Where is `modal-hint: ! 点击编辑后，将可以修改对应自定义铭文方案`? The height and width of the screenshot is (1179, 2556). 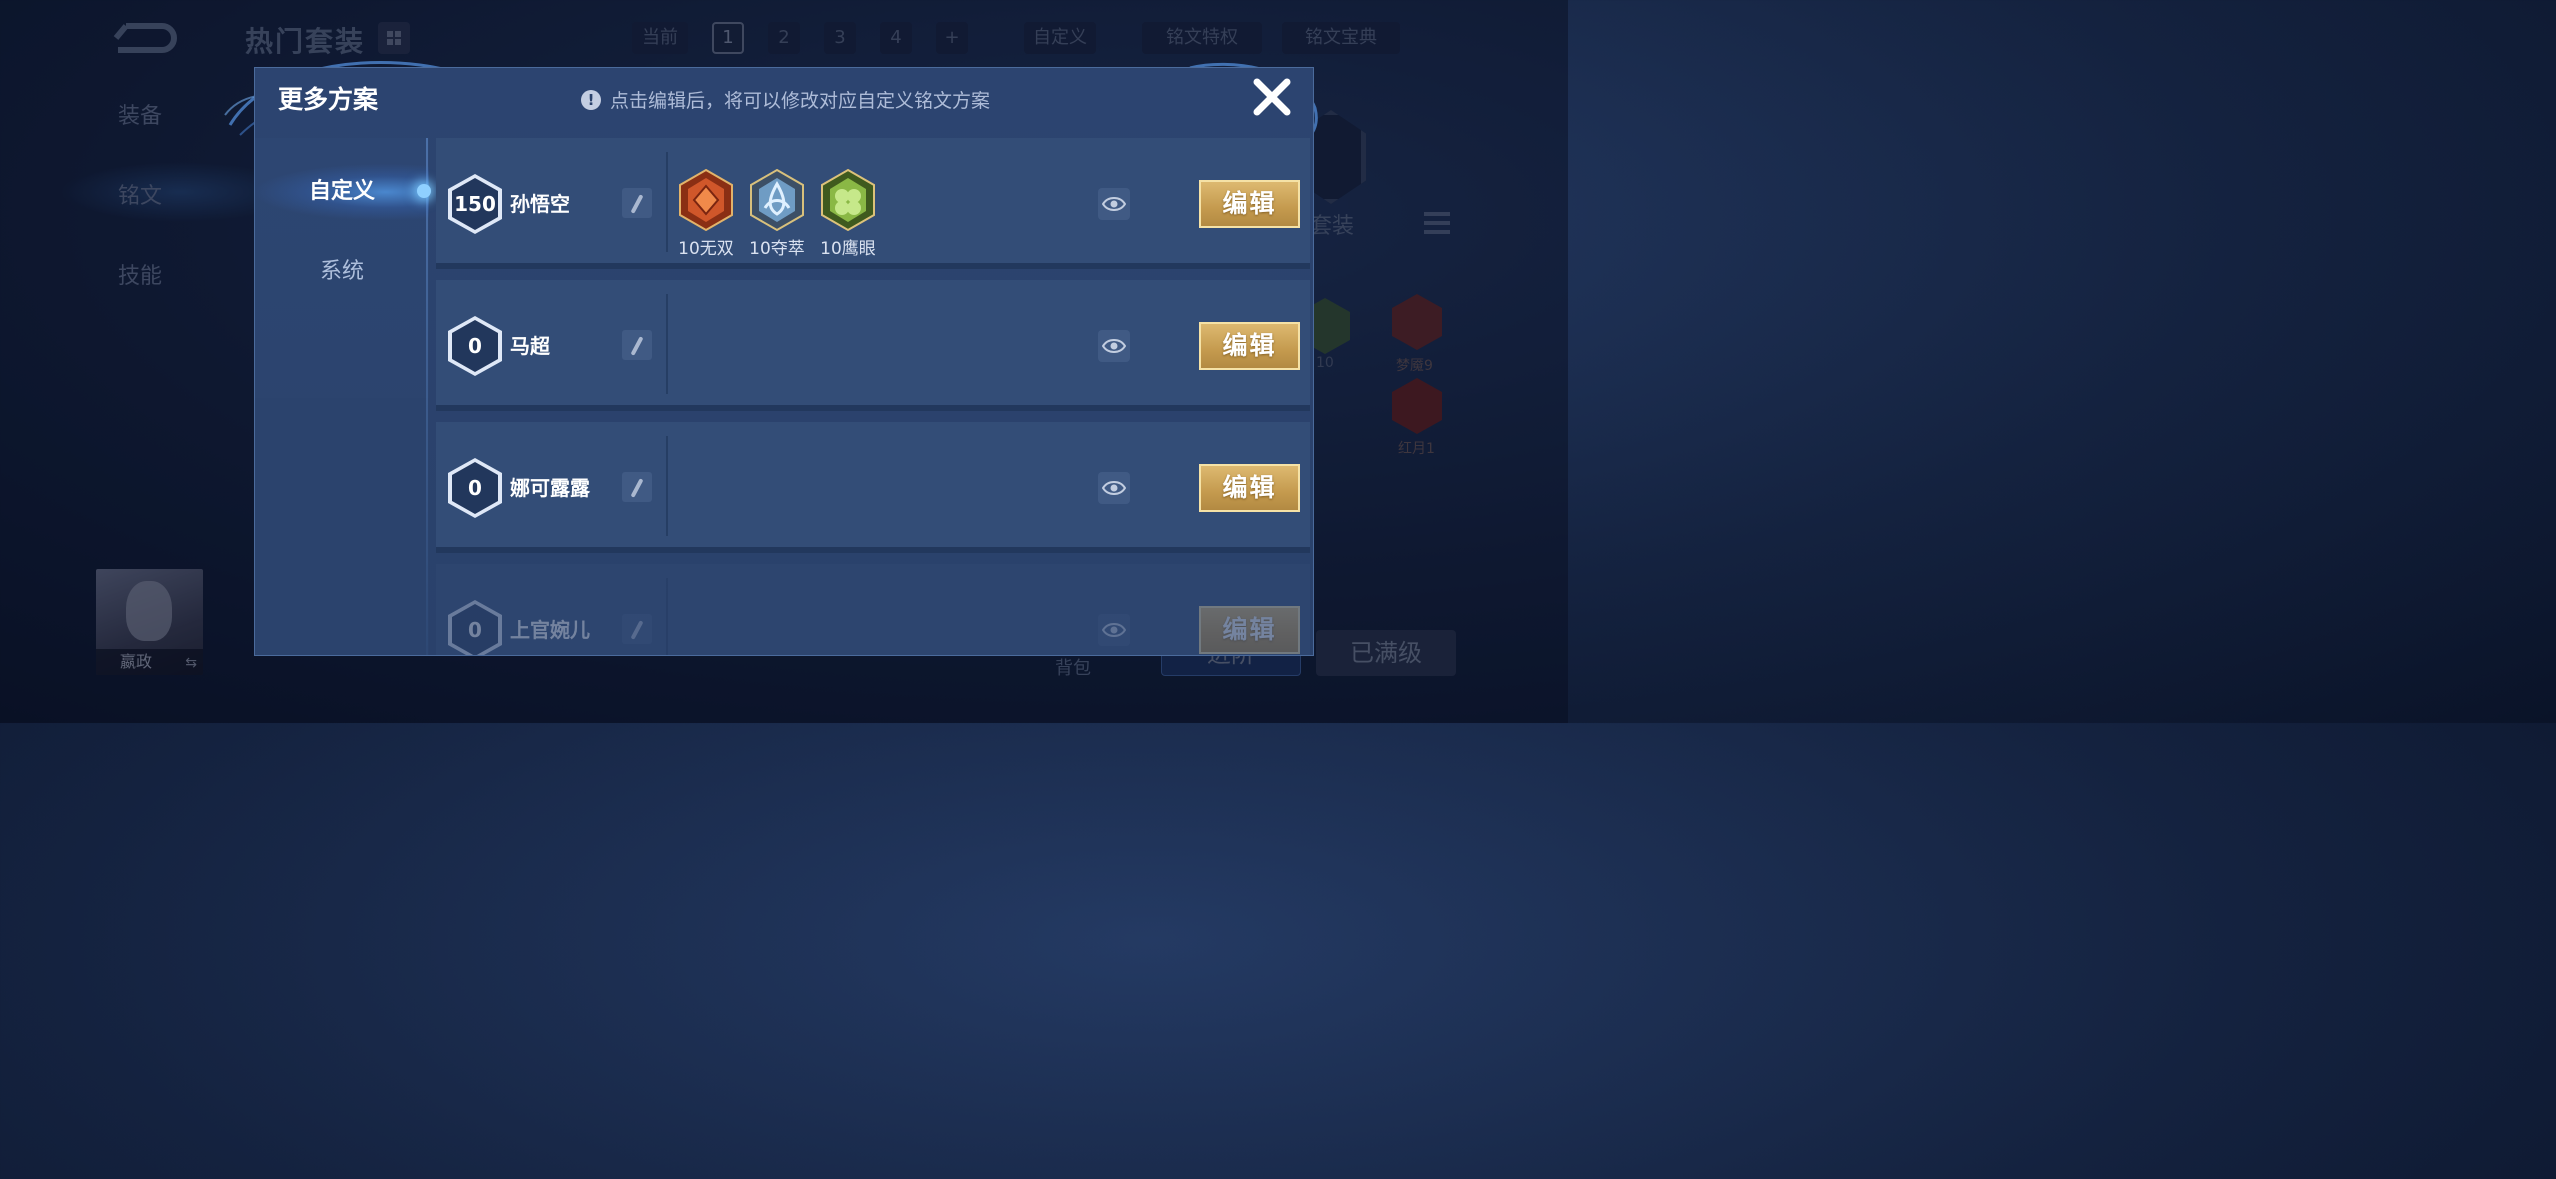 modal-hint: ! 点击编辑后，将可以修改对应自定义铭文方案 is located at coordinates (785, 99).